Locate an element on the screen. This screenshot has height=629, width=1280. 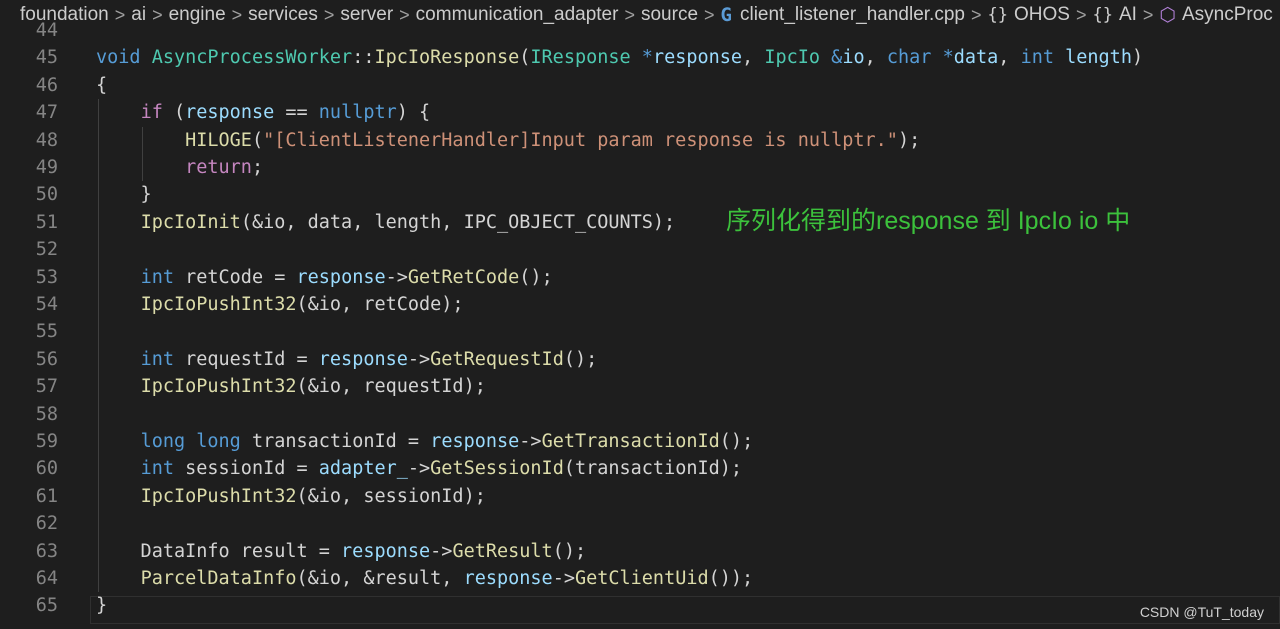
code-text: DataInfo result = response->GetResult(); is located at coordinates (341, 551).